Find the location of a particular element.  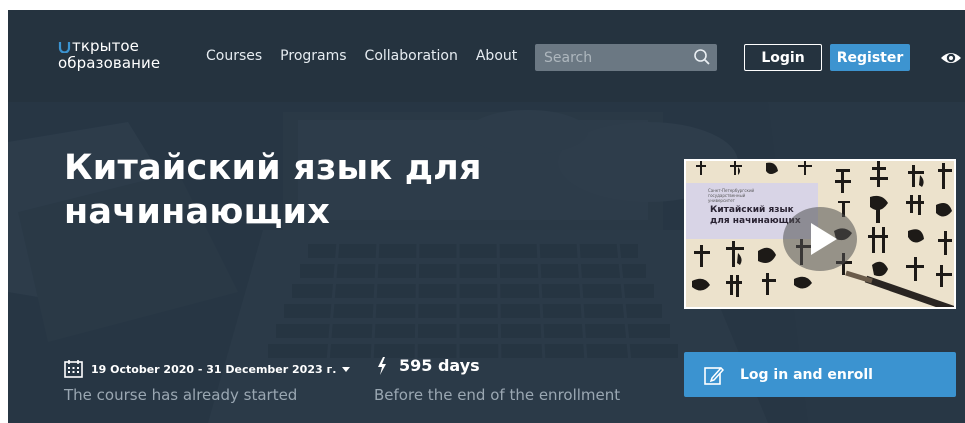

logo-line-2: образование is located at coordinates (109, 63).